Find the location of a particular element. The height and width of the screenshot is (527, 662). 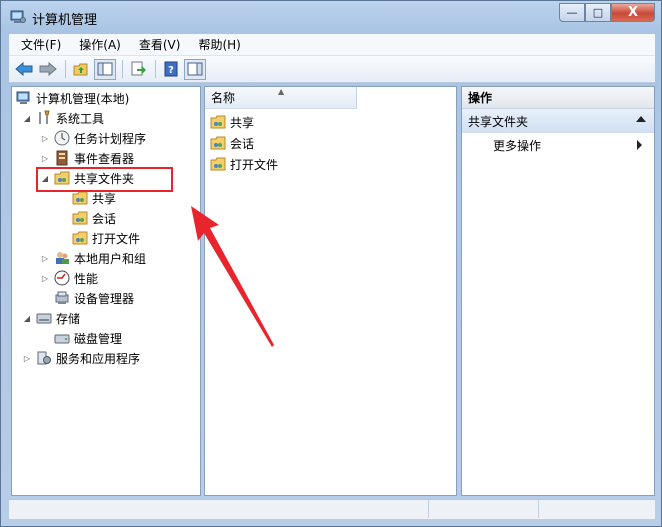

tree-item-performance: ▷ 性能 is located at coordinates (69, 278).